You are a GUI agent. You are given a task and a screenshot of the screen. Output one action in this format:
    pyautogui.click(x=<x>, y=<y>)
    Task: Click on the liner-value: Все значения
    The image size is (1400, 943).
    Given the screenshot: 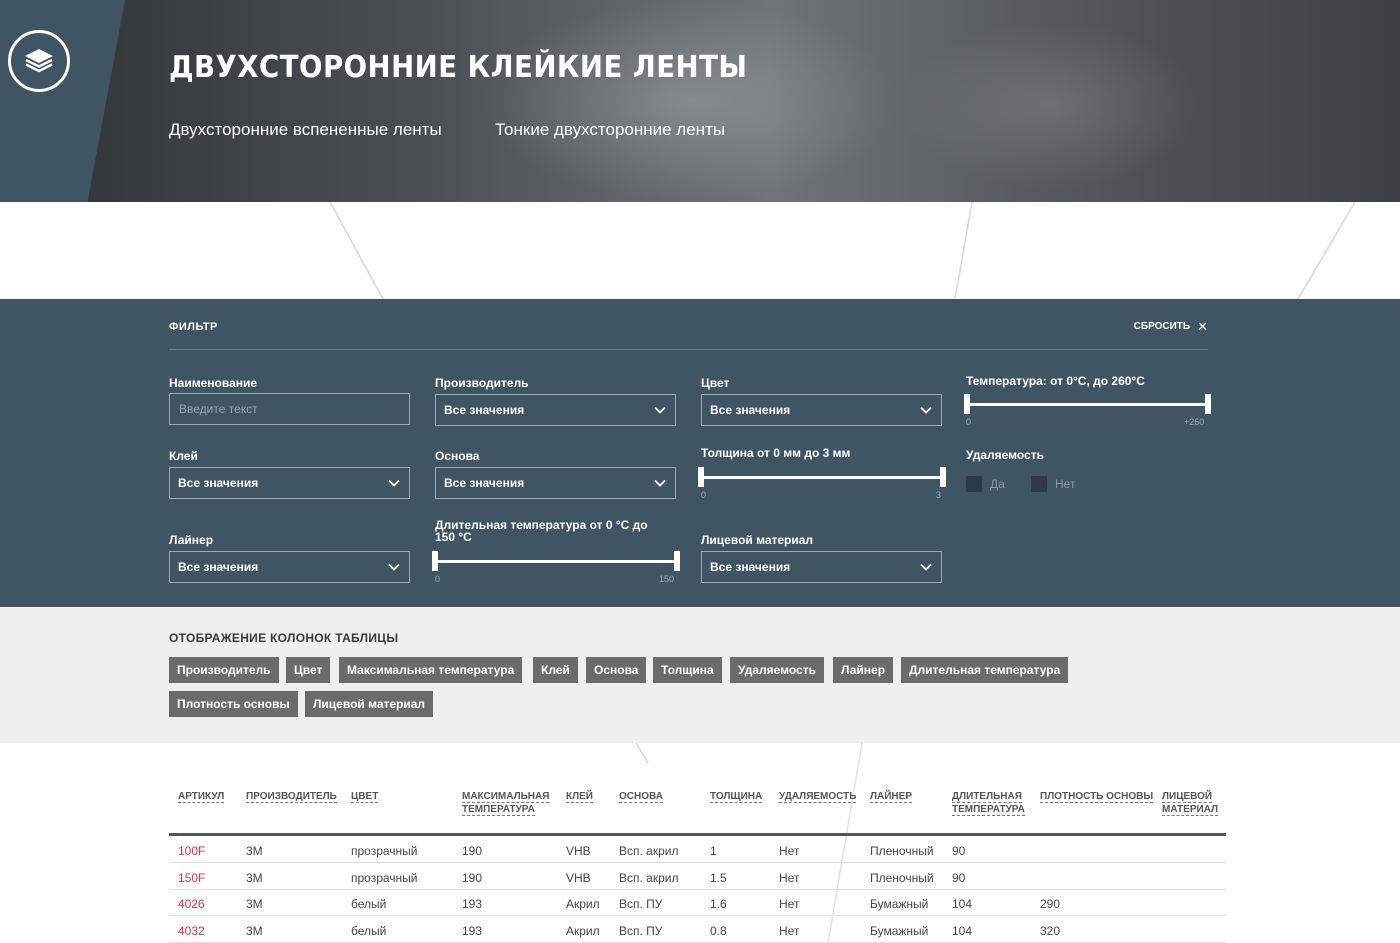 What is the action you would take?
    pyautogui.click(x=218, y=567)
    